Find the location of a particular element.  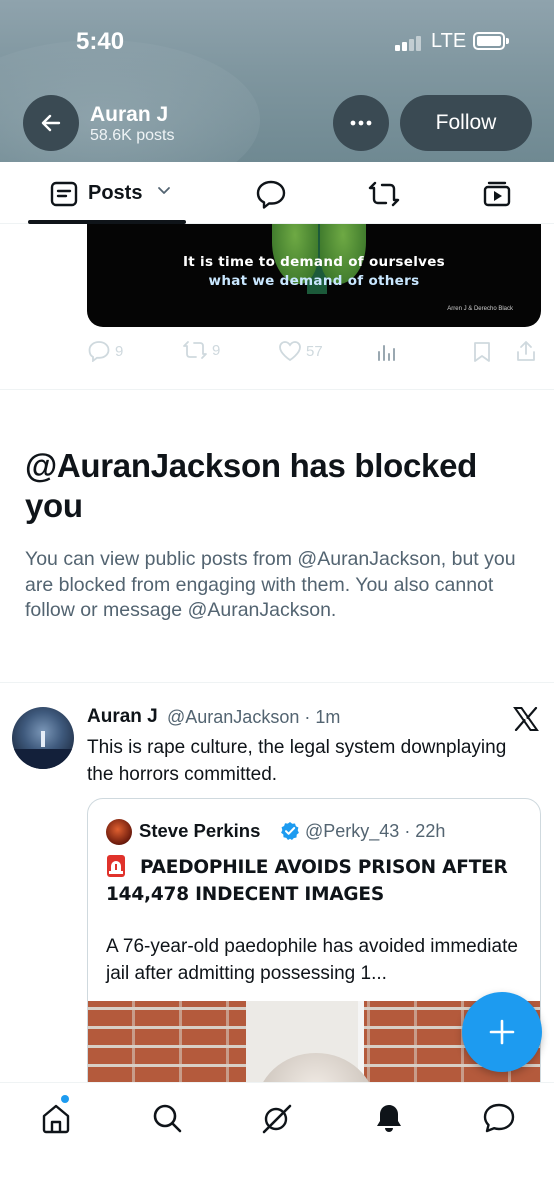

retweet-action: 9 is located at coordinates (201, 350).